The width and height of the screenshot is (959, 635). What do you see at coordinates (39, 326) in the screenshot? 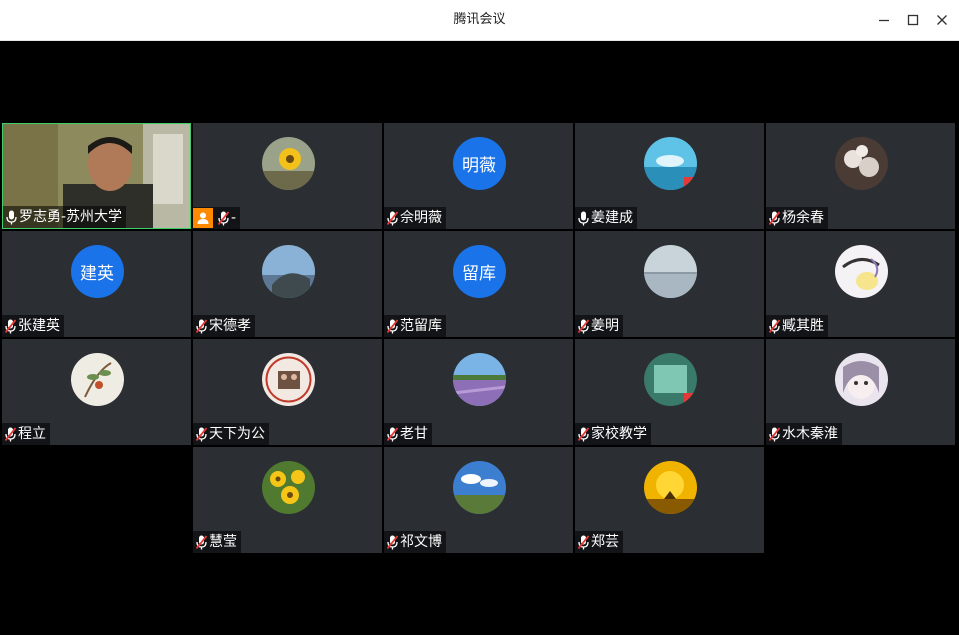
I see `participant-name: 张建英` at bounding box center [39, 326].